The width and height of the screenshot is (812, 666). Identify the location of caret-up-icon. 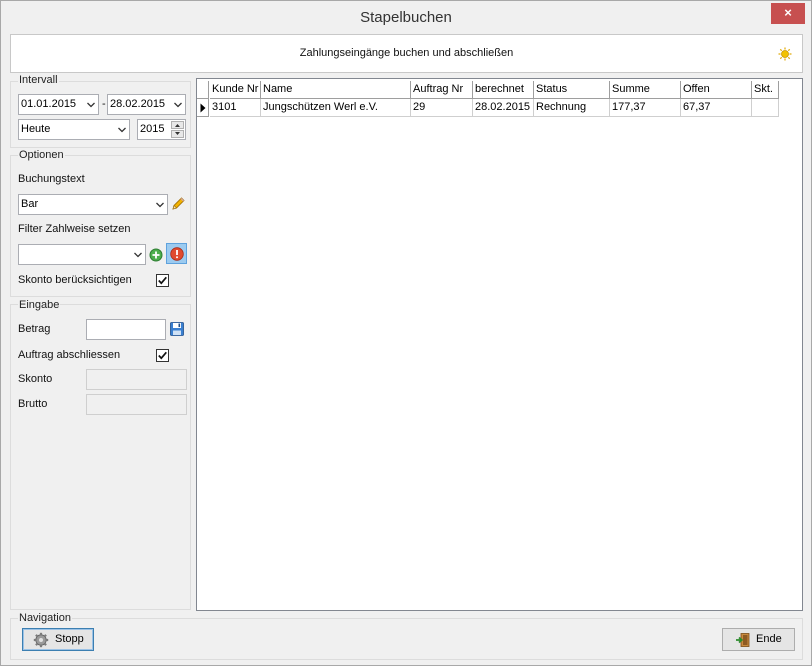
(177, 125).